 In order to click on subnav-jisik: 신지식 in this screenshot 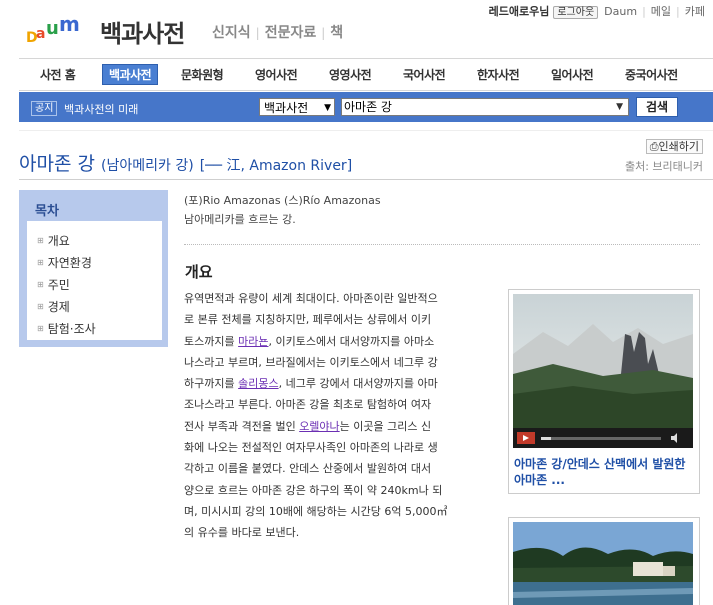, I will do `click(231, 33)`.